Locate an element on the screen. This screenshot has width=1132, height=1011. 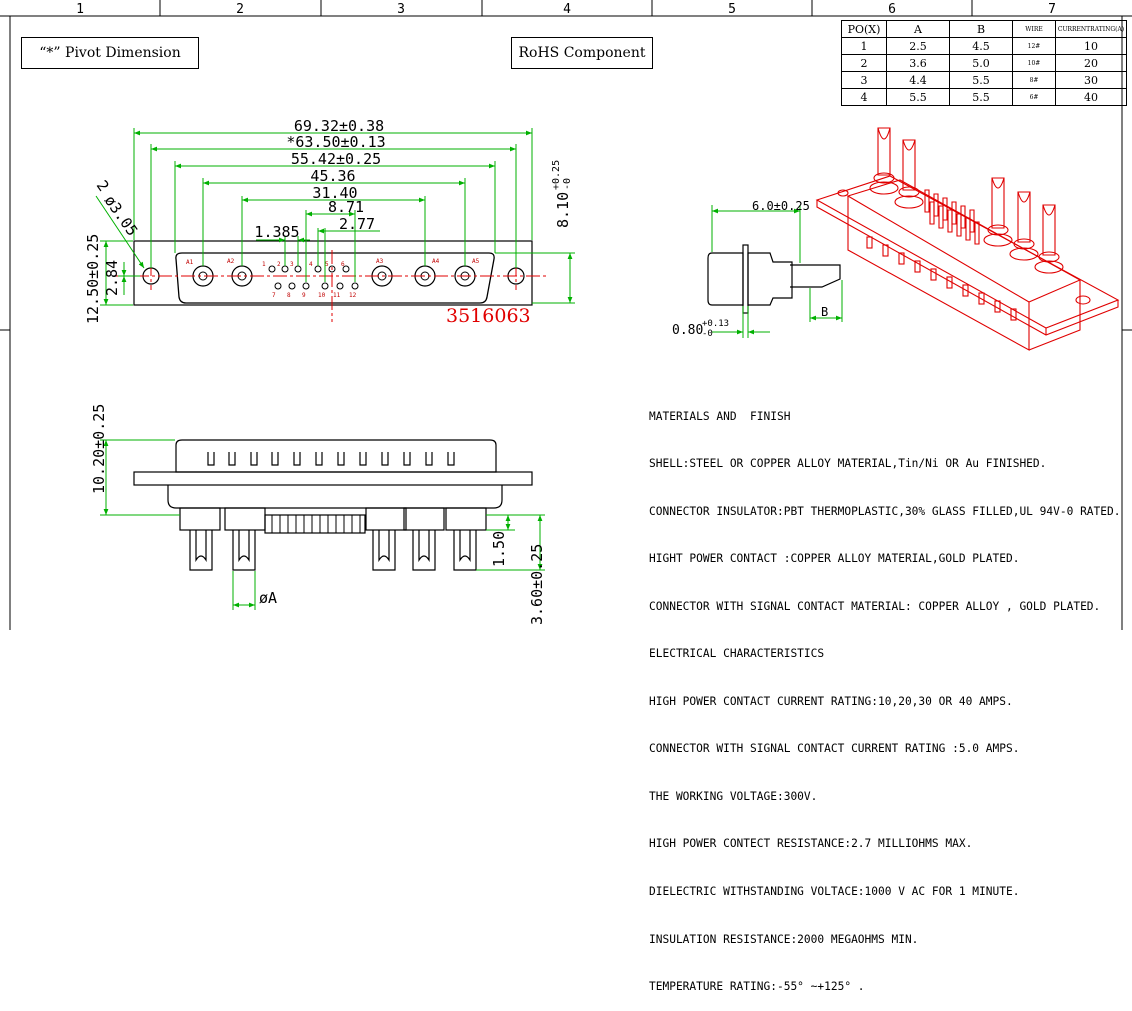
contact-mark: A2 is located at coordinates (231, 261).